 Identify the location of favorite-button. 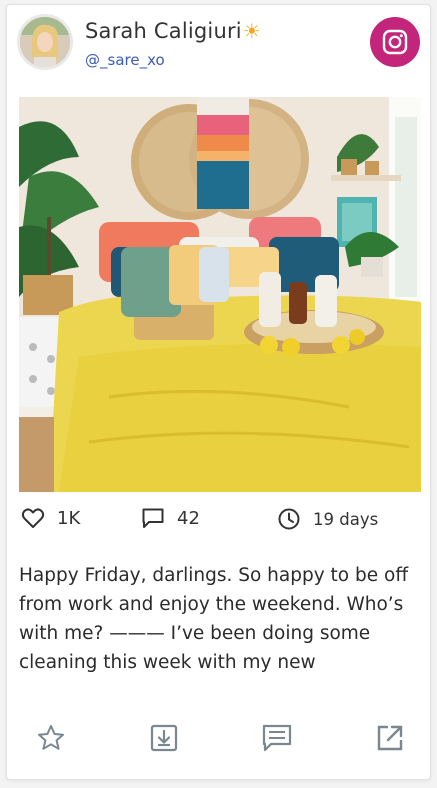
(51, 738).